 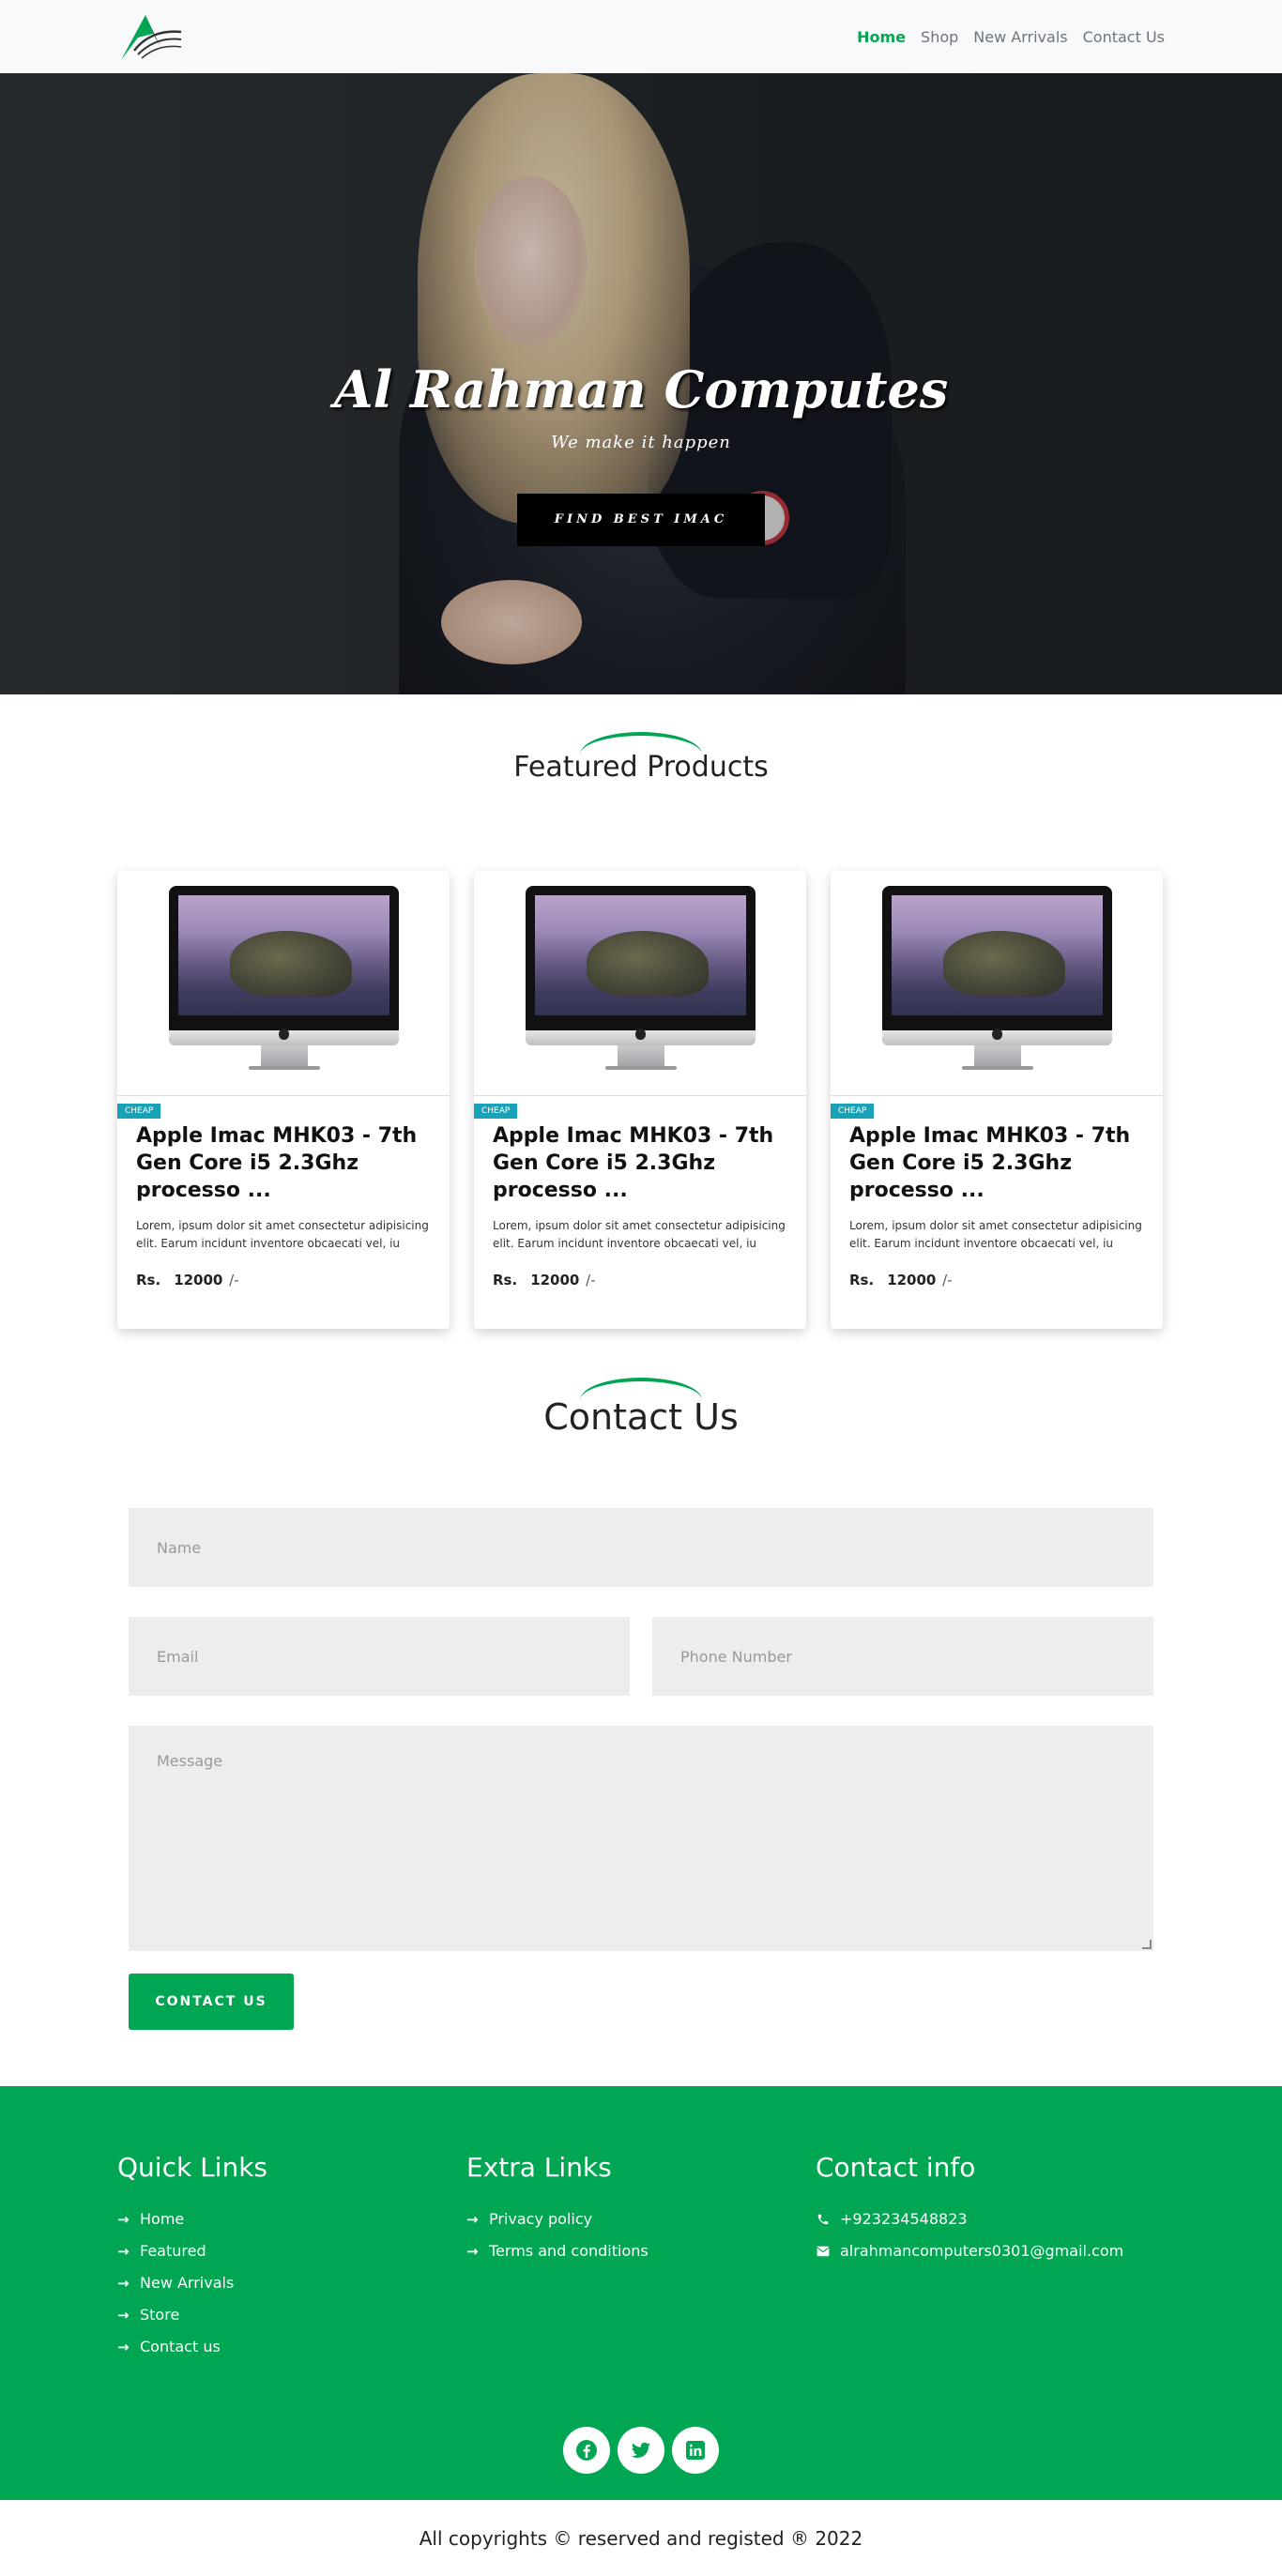 What do you see at coordinates (896, 2167) in the screenshot?
I see `contact-info-heading: Contact info` at bounding box center [896, 2167].